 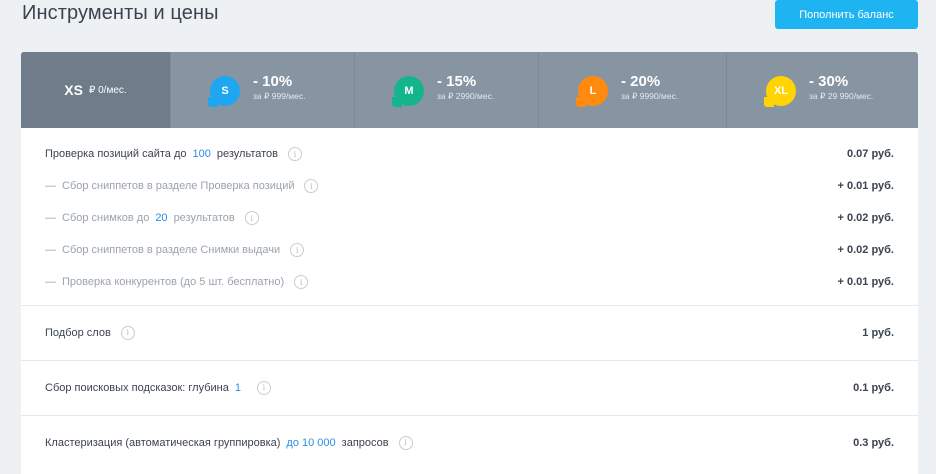 I want to click on tariff-s: S - 10% за ₽ 999/мес., so click(x=263, y=90).